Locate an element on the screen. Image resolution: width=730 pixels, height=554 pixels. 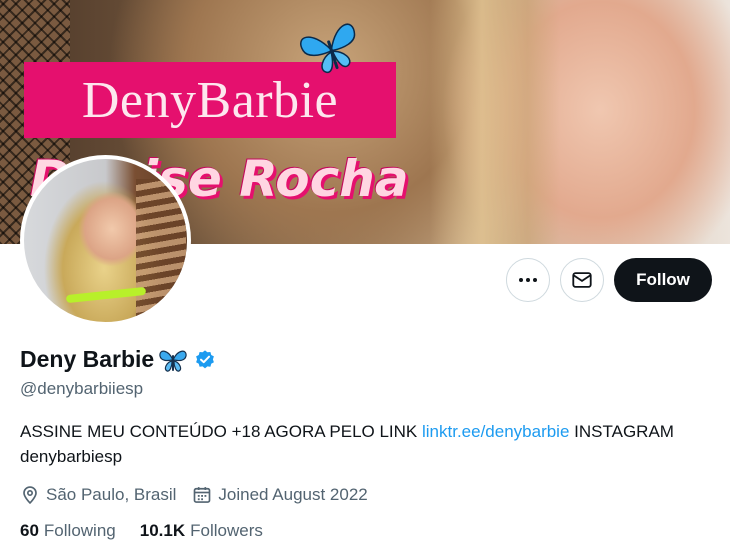
user-handle: @denybarbiiesp is located at coordinates (82, 388).